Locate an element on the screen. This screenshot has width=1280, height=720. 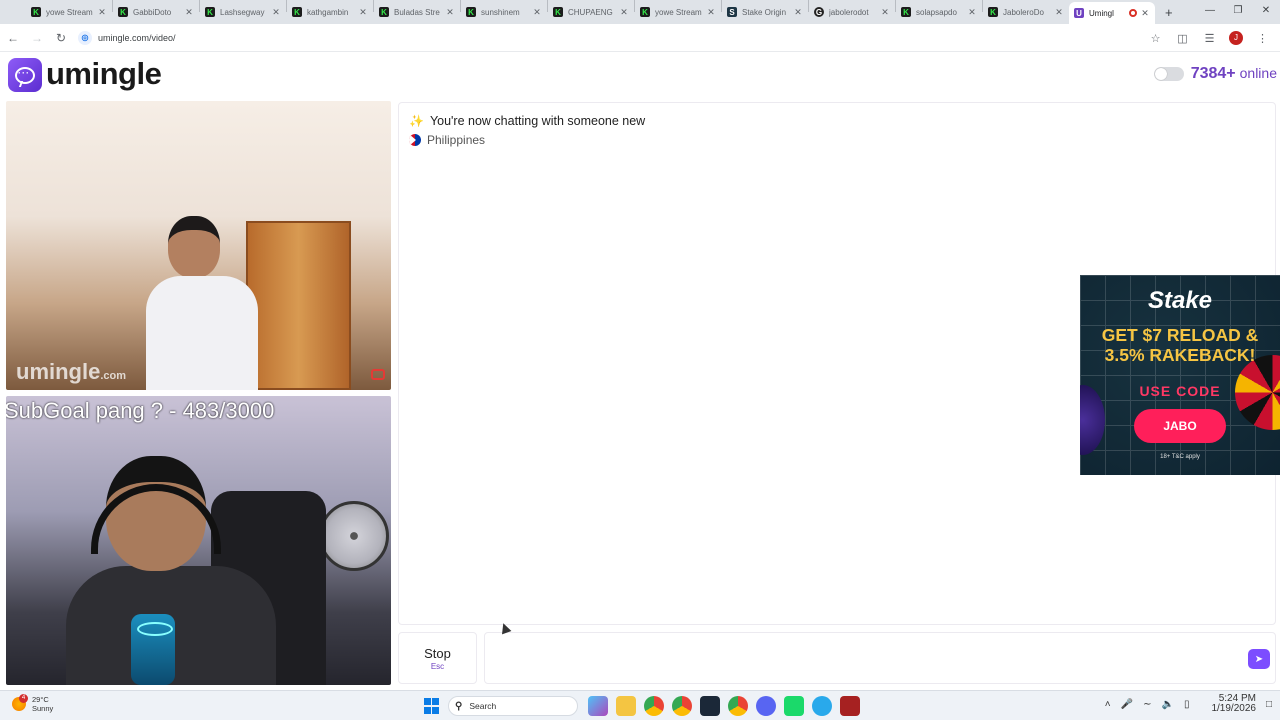
report-flag-icon is located at coordinates (378, 374).